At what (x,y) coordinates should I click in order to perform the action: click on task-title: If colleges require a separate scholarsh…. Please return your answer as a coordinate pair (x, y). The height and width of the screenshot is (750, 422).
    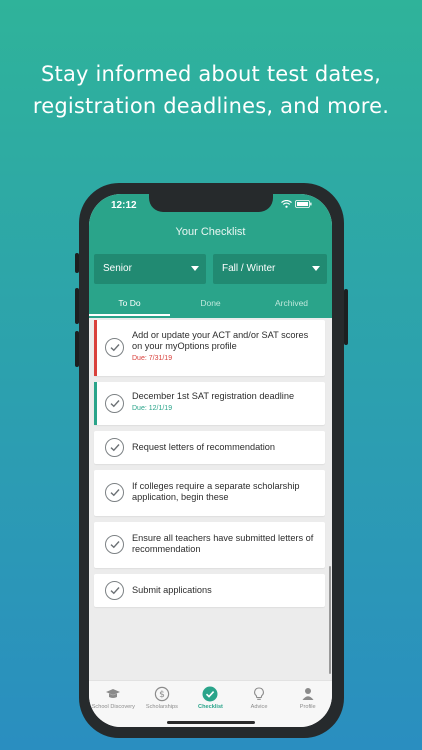
    Looking at the image, I should click on (216, 491).